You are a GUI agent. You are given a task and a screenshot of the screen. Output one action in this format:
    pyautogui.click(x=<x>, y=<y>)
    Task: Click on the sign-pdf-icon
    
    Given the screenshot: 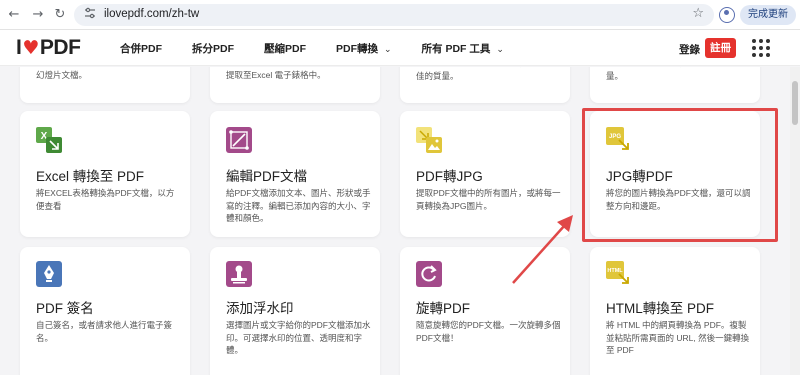 What is the action you would take?
    pyautogui.click(x=49, y=274)
    